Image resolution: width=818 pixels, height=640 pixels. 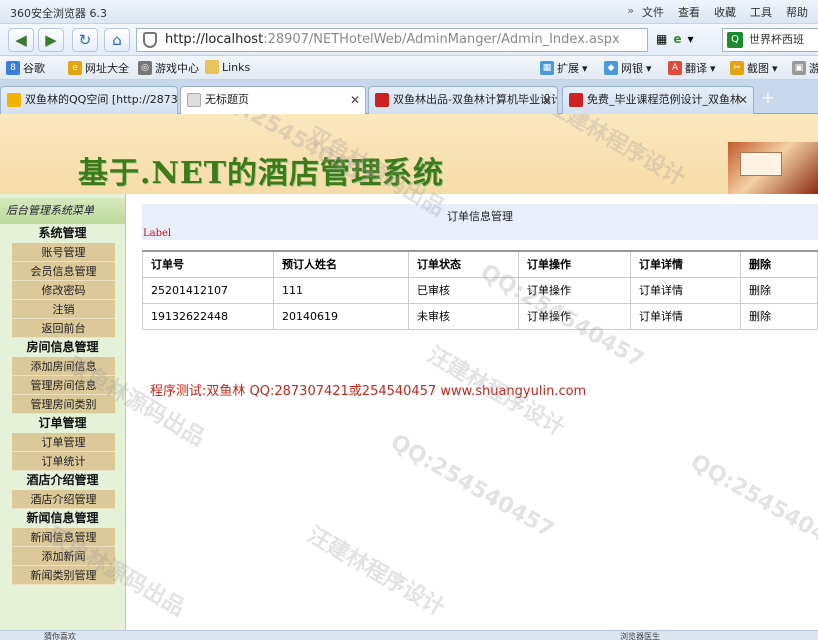 I want to click on address-icons: ▦ e ▾, so click(x=675, y=39).